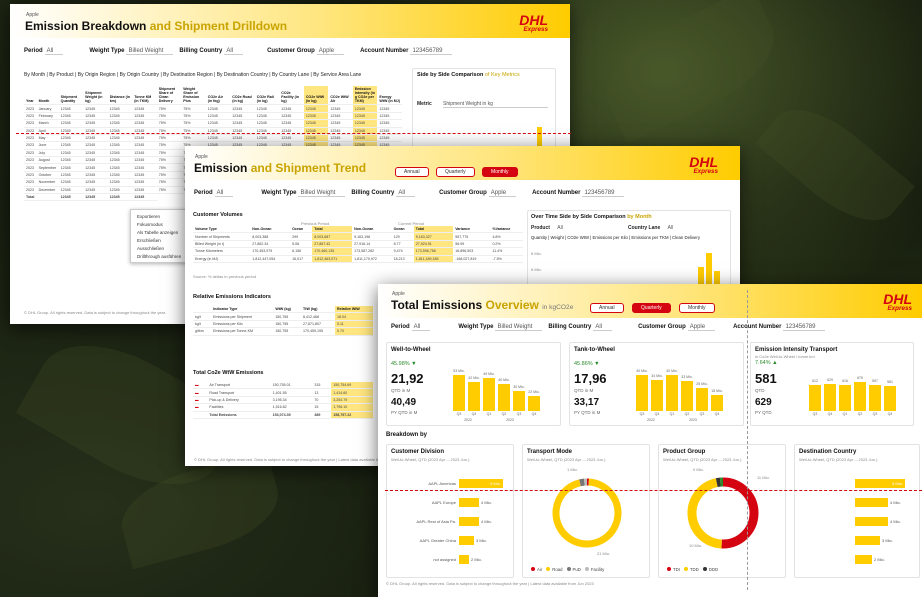  What do you see at coordinates (161, 240) in the screenshot?
I see `context-menu-item: Erschließen` at bounding box center [161, 240].